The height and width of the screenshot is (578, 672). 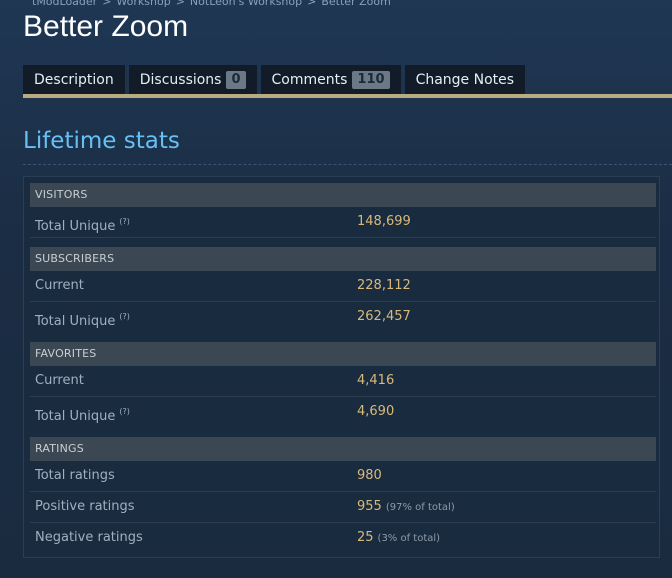 I want to click on tab-comments: Comments 110, so click(x=330, y=79).